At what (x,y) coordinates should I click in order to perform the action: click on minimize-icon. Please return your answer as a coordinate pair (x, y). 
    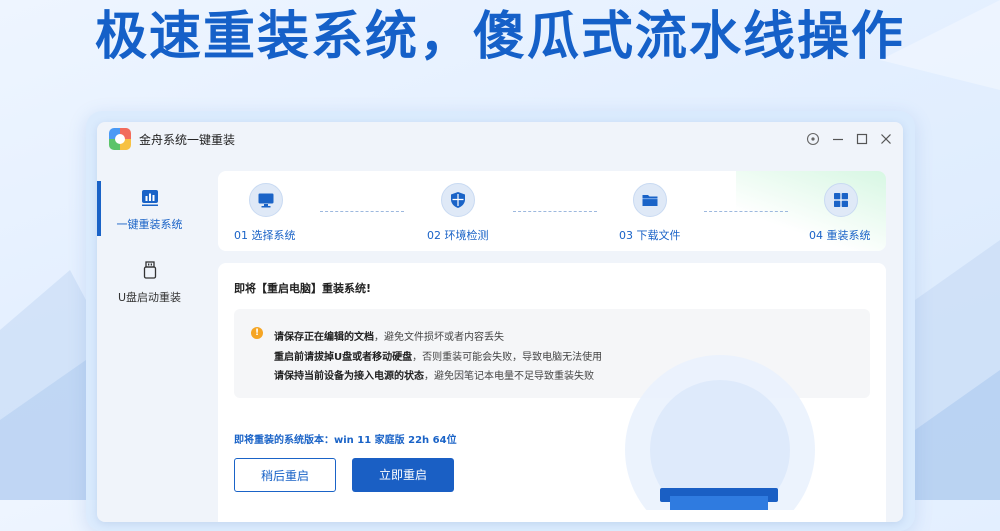
    Looking at the image, I should click on (838, 139).